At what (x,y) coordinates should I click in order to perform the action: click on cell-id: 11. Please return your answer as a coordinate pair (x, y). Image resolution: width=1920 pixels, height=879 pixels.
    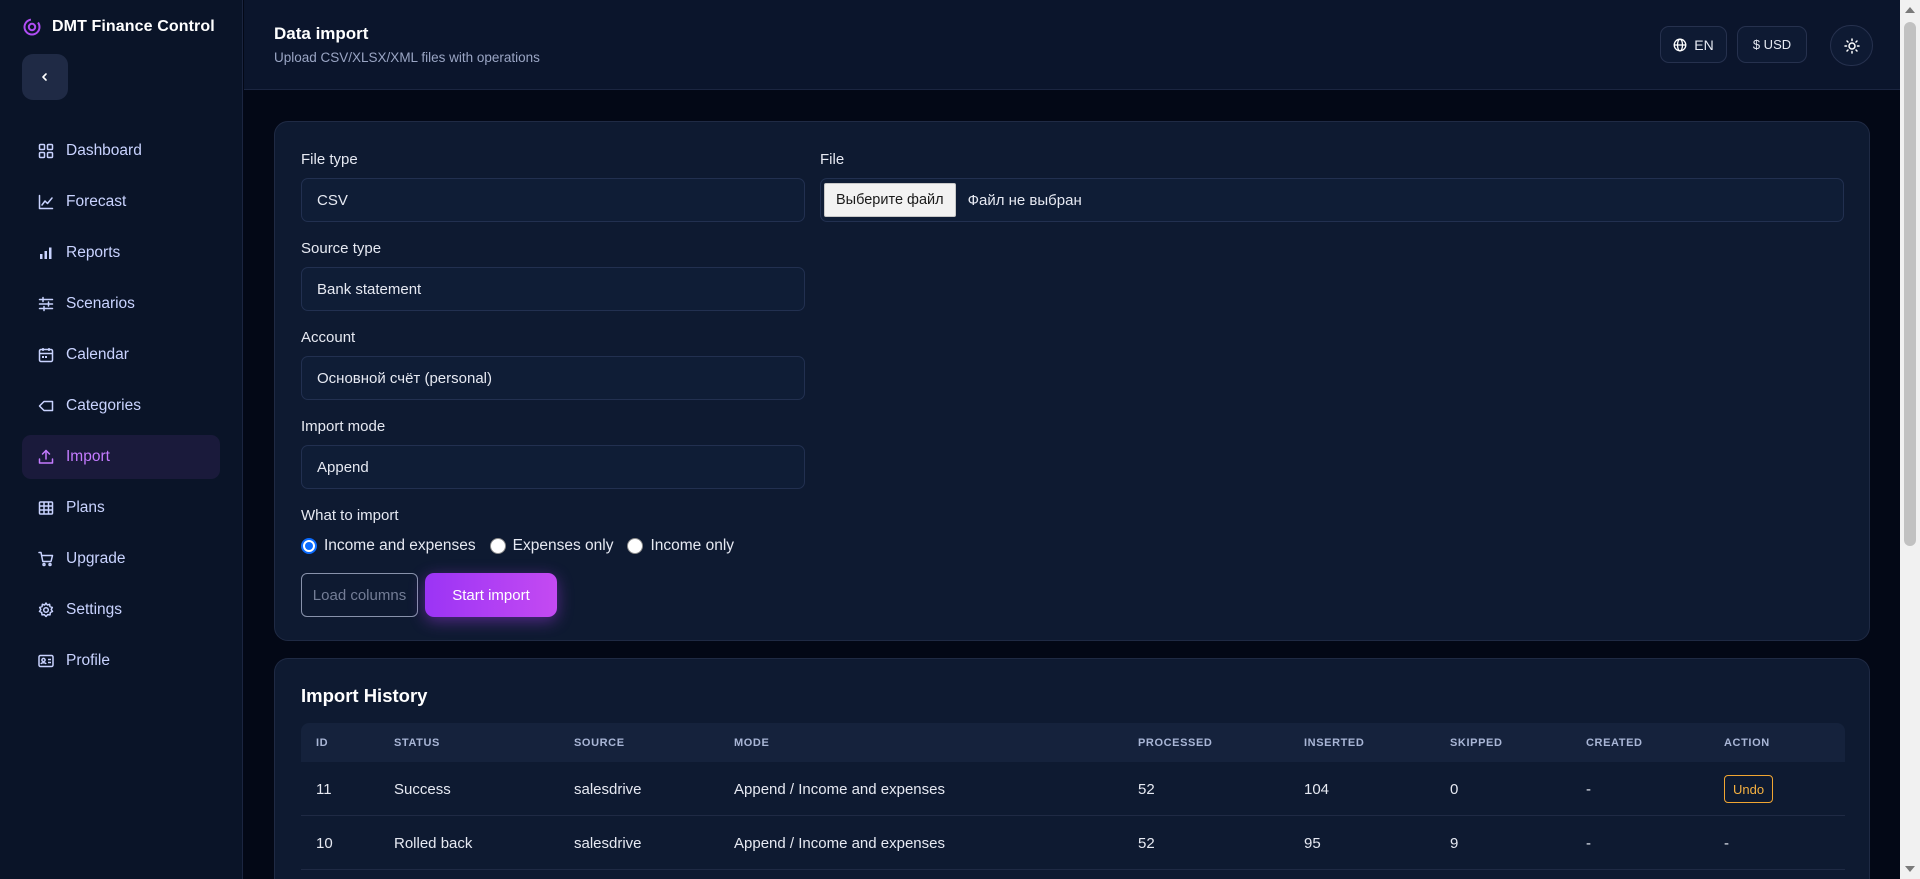
    Looking at the image, I should click on (324, 789).